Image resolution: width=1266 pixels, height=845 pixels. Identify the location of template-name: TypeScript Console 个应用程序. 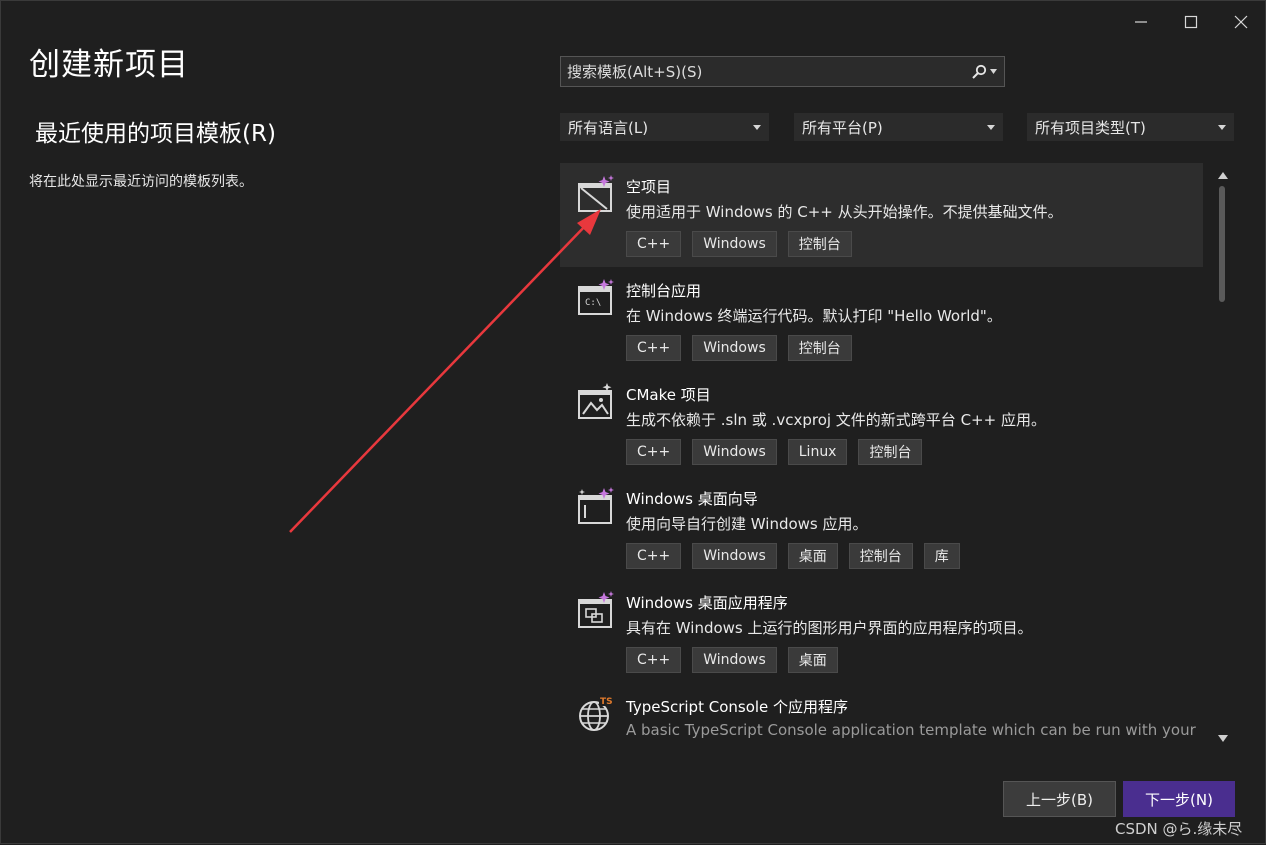
(737, 707).